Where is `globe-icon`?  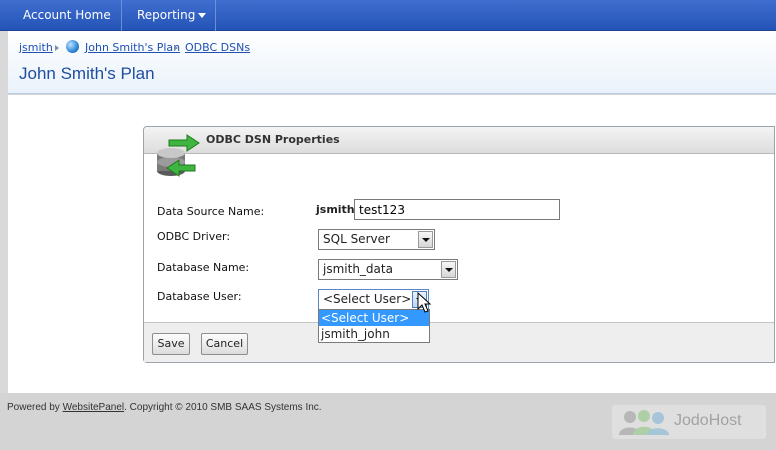 globe-icon is located at coordinates (72, 46).